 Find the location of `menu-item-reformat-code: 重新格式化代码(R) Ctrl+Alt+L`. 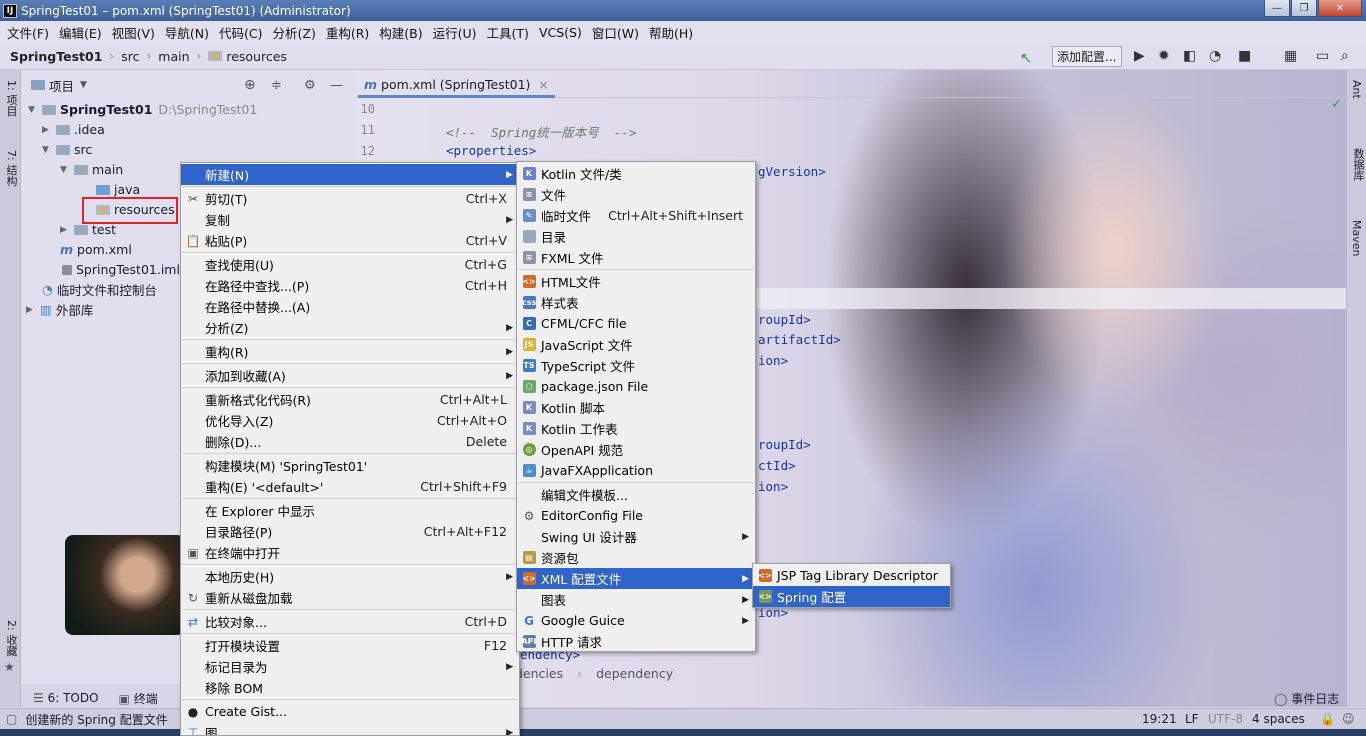

menu-item-reformat-code: 重新格式化代码(R) Ctrl+Alt+L is located at coordinates (350, 399).